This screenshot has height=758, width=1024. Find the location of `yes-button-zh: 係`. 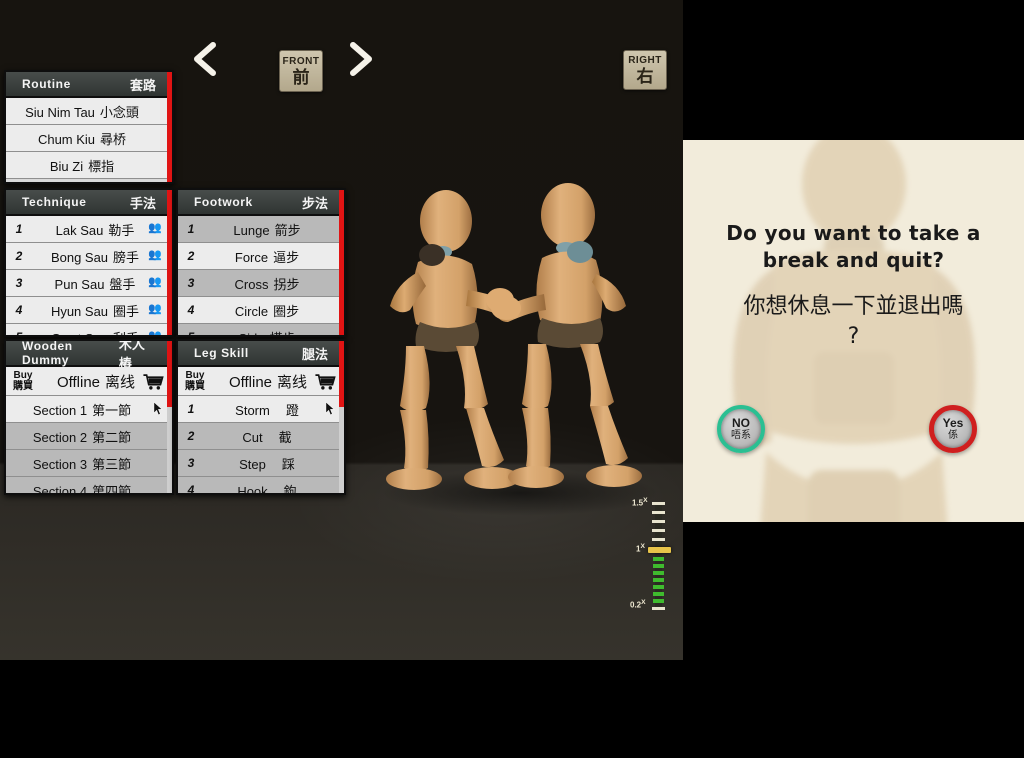

yes-button-zh: 係 is located at coordinates (953, 435).